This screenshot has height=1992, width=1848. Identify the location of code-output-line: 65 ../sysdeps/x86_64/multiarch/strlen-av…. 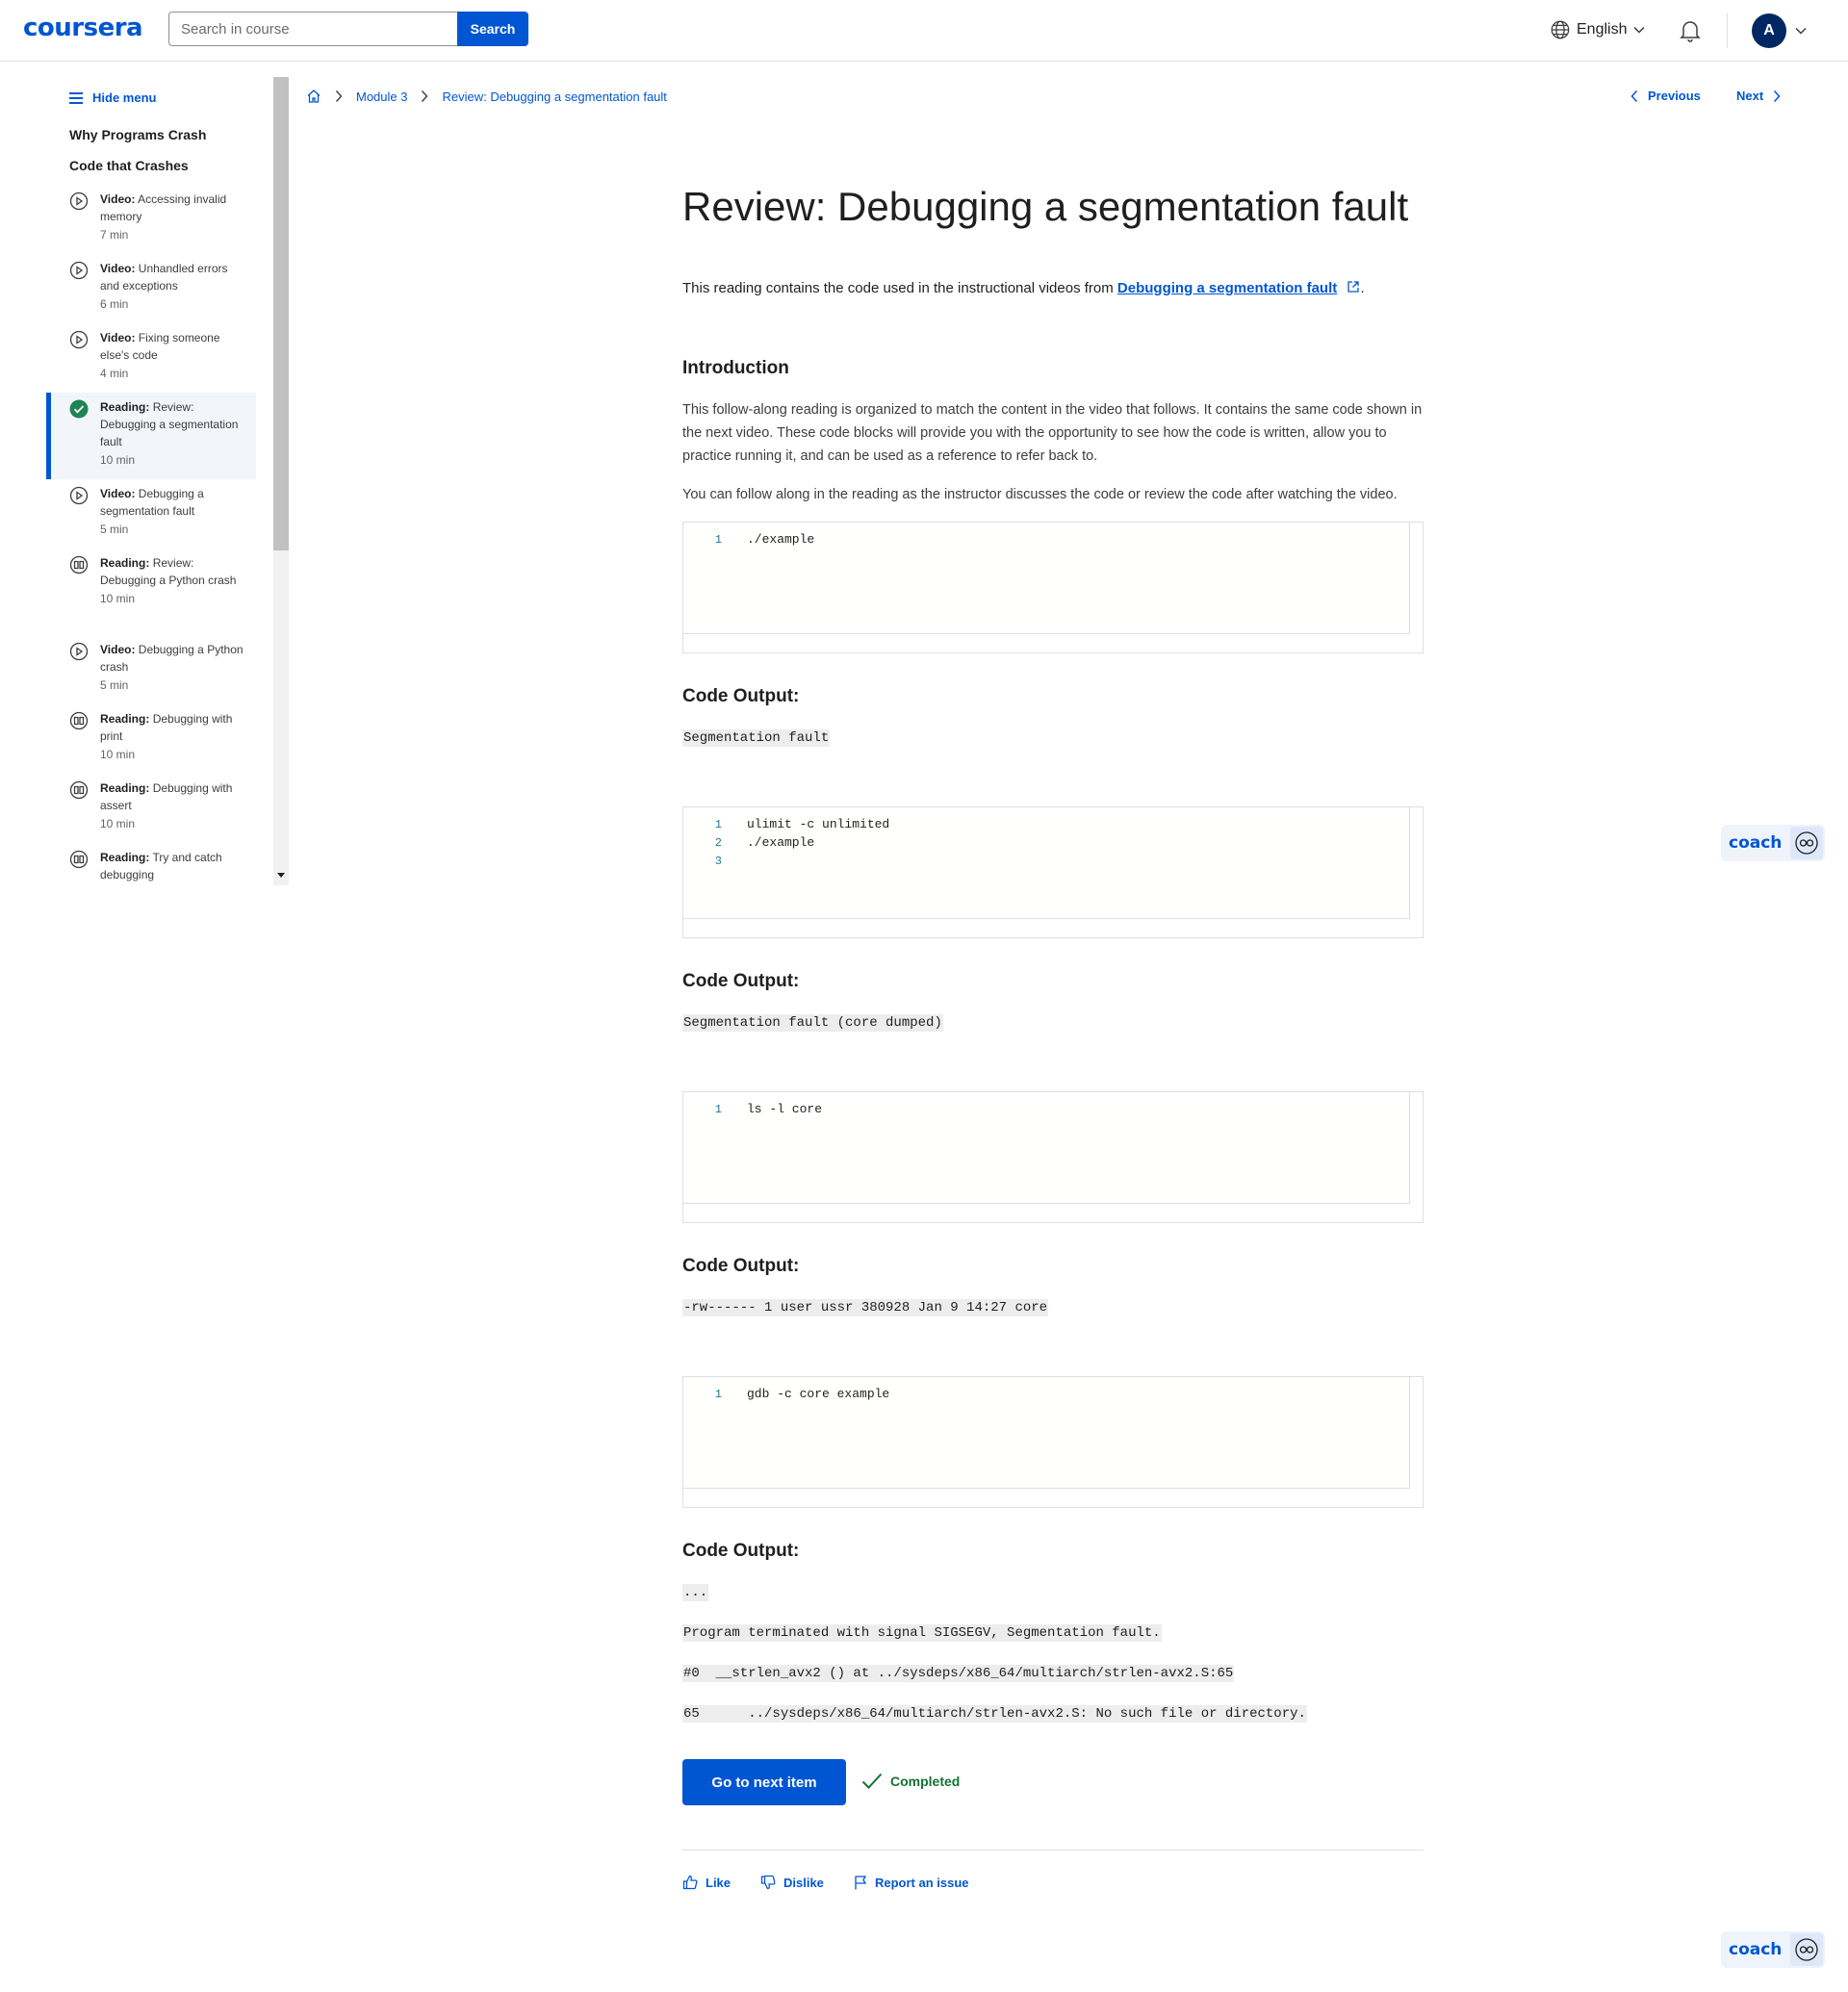
(994, 1714).